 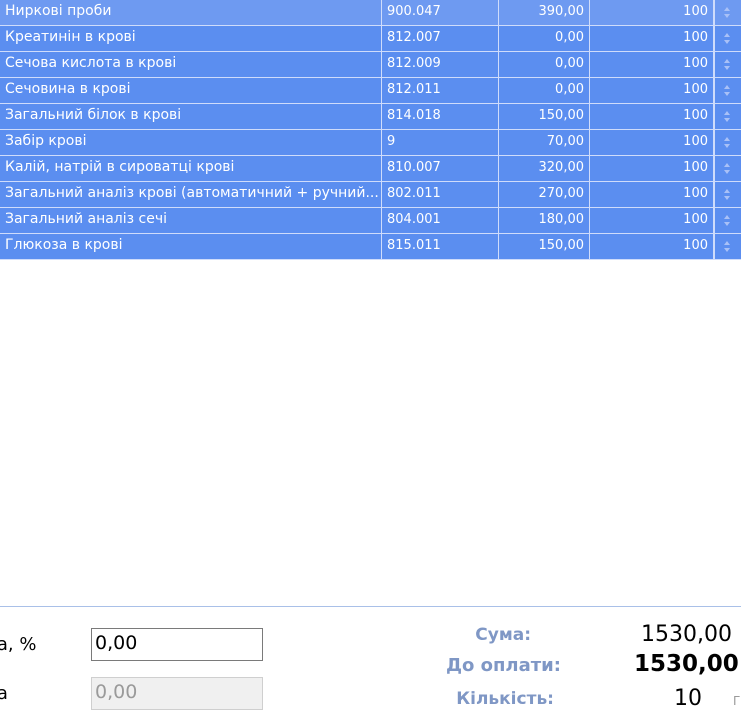 I want to click on service-price-cell: 180,00, so click(x=544, y=220).